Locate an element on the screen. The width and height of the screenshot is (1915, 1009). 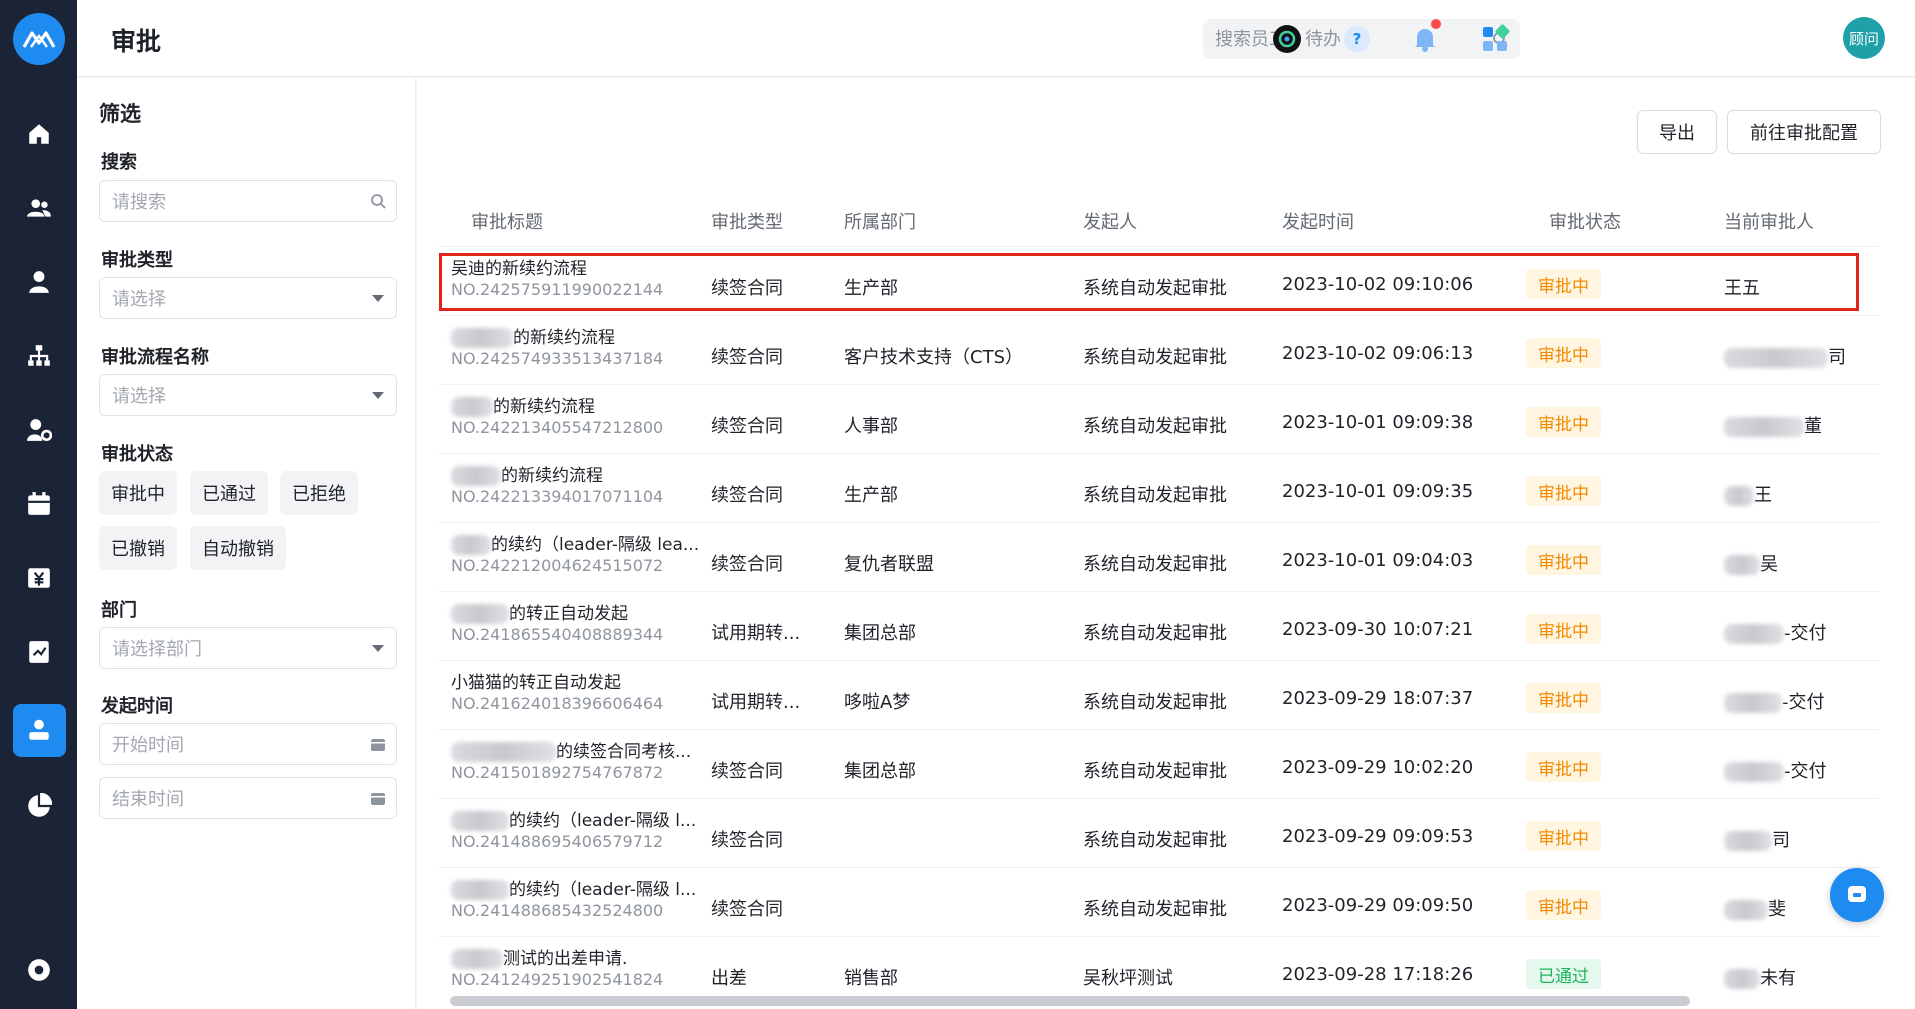
row-time: 2023-09-29 18:07:37 is located at coordinates (1378, 698).